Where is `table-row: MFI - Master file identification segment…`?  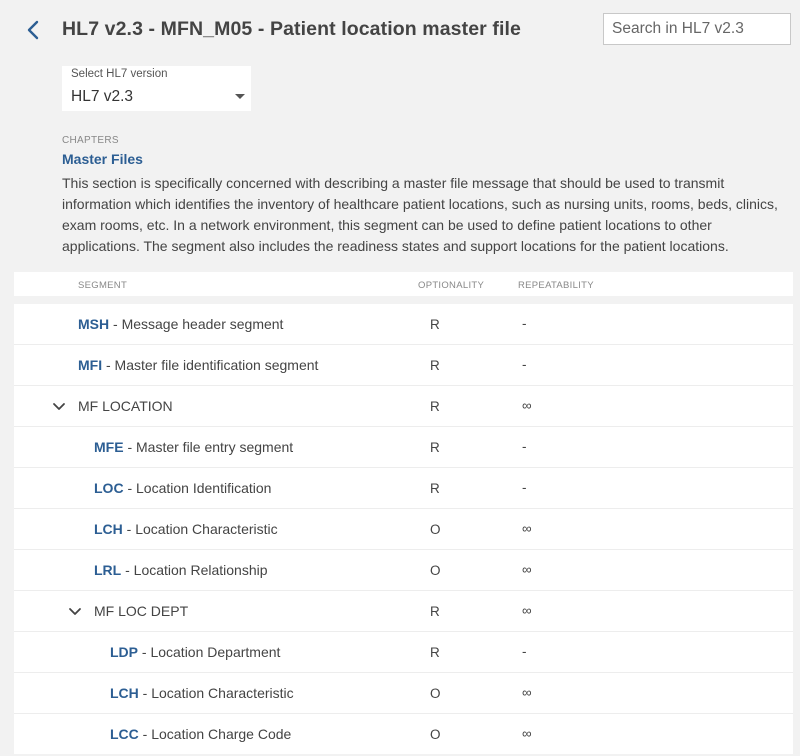
table-row: MFI - Master file identification segment… is located at coordinates (403, 365).